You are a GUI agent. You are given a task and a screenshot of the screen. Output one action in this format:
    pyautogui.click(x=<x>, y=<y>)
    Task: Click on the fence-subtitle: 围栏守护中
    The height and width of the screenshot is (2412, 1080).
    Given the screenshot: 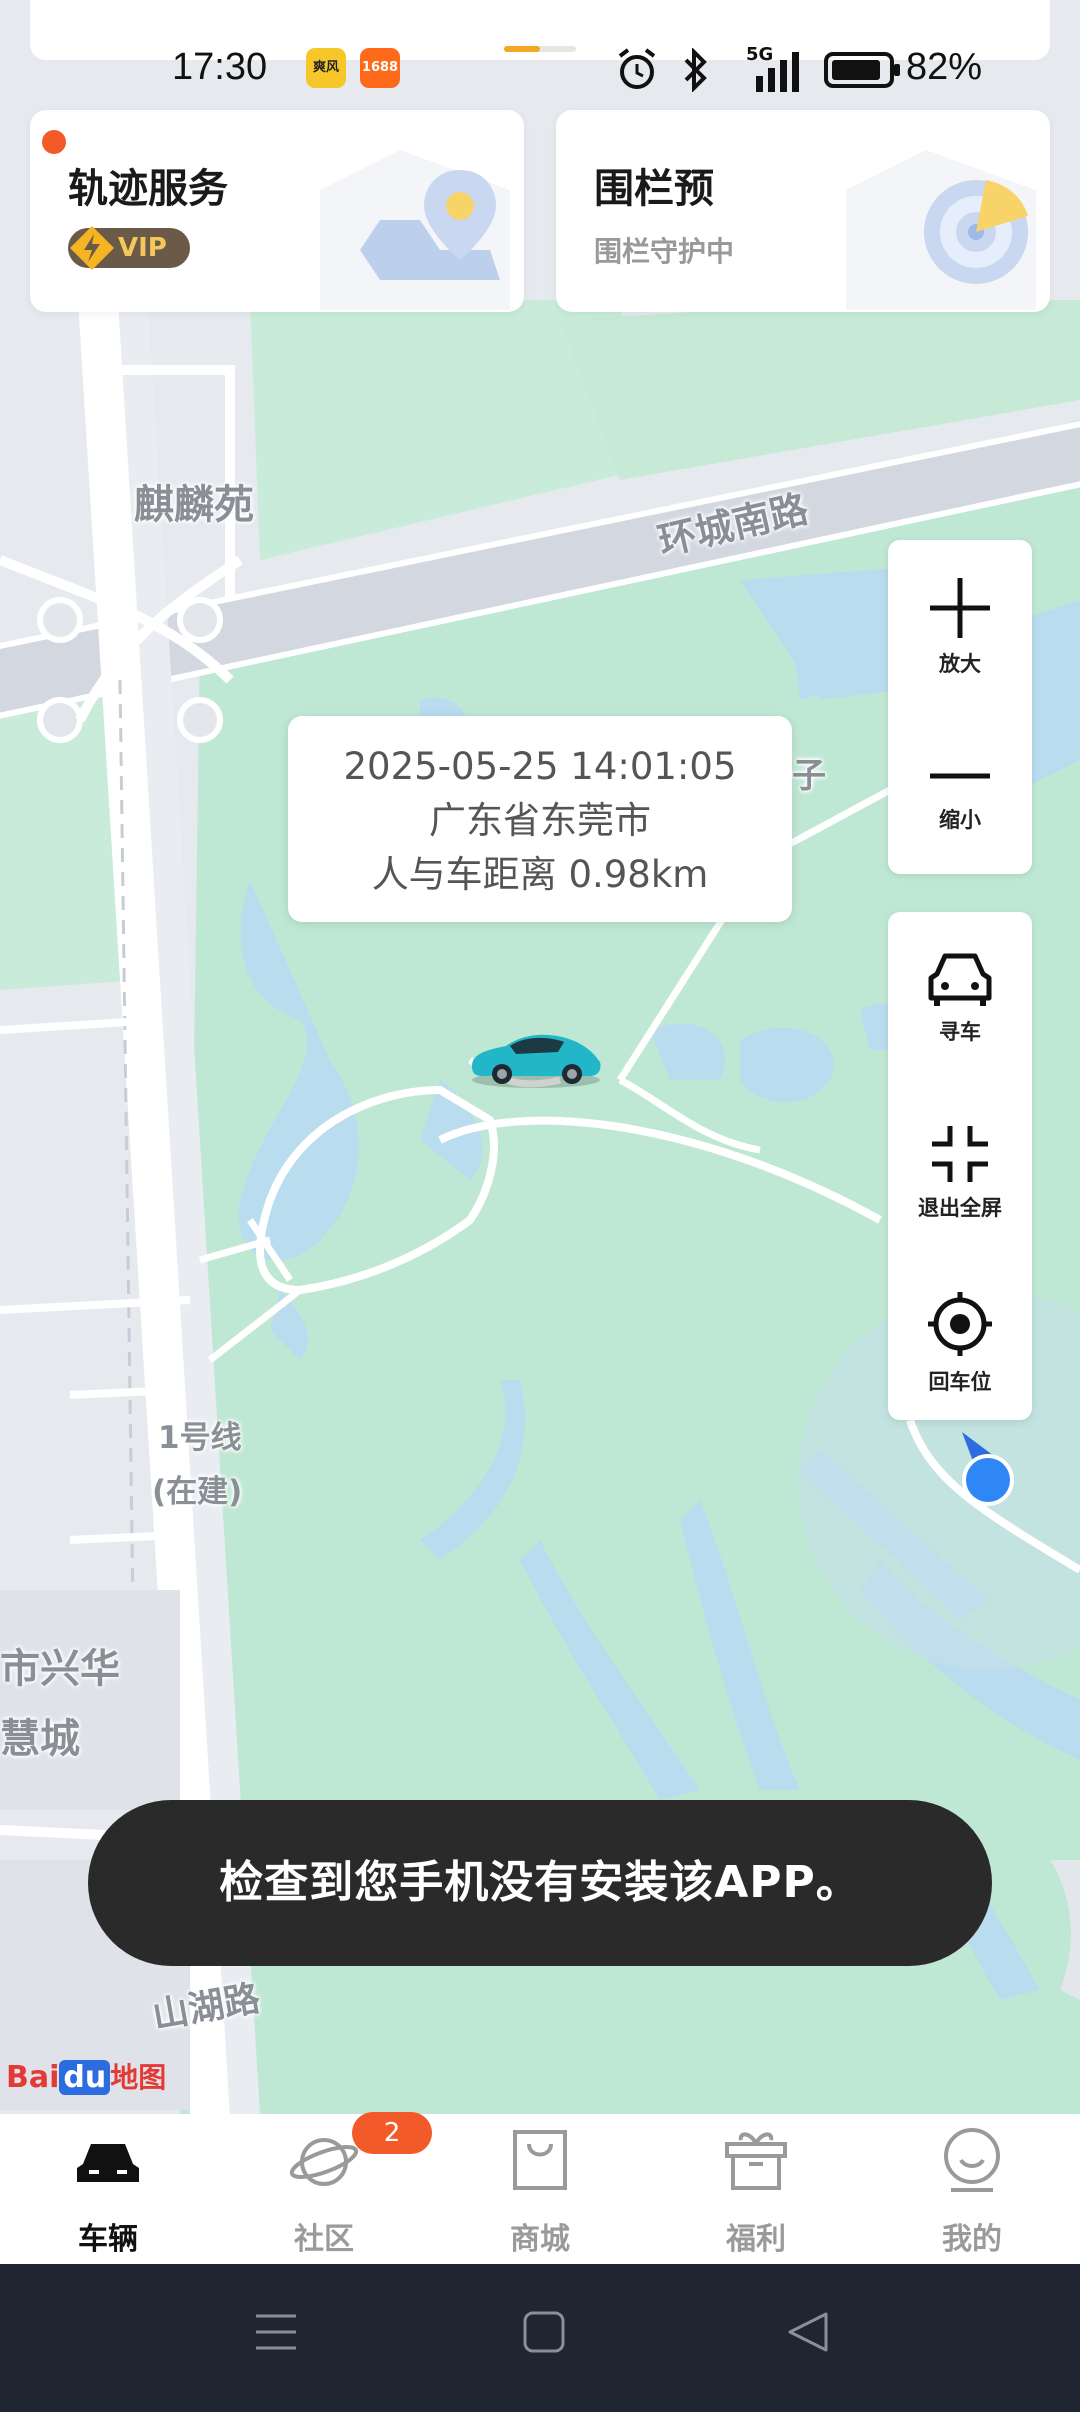 What is the action you would take?
    pyautogui.click(x=664, y=251)
    